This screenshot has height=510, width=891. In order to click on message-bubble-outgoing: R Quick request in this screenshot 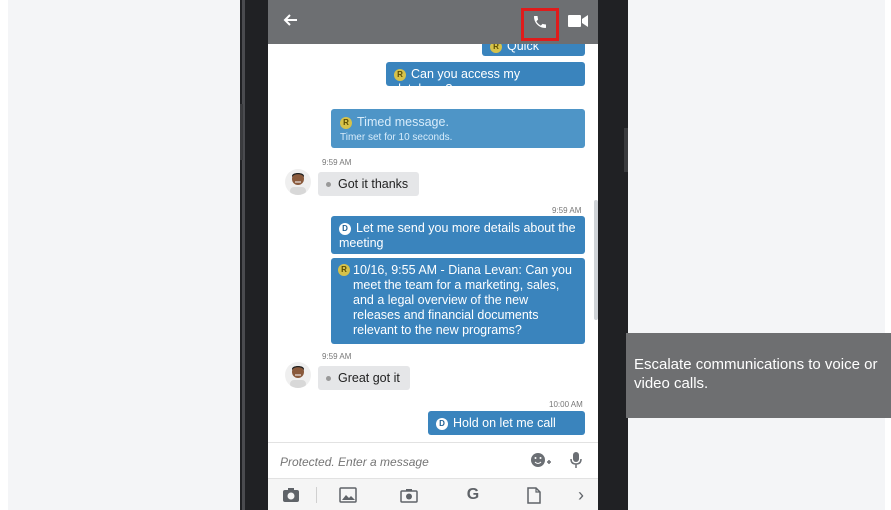, I will do `click(533, 56)`.